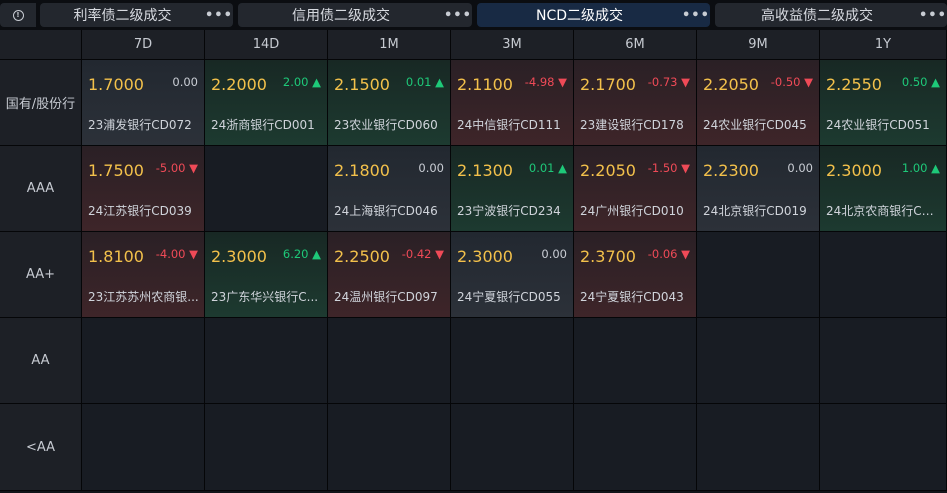 The width and height of the screenshot is (947, 493). Describe the element at coordinates (755, 211) in the screenshot. I see `bond-name: 24北京银行CD019` at that location.